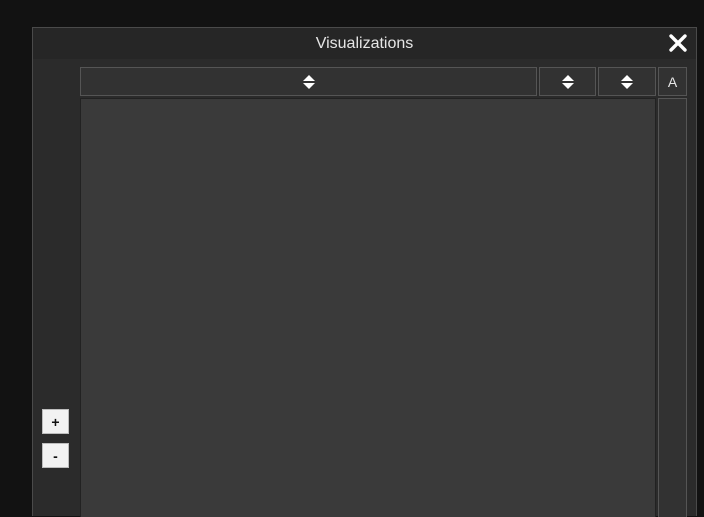 This screenshot has width=704, height=517. I want to click on dialog-titlebar: Visualizations, so click(364, 43).